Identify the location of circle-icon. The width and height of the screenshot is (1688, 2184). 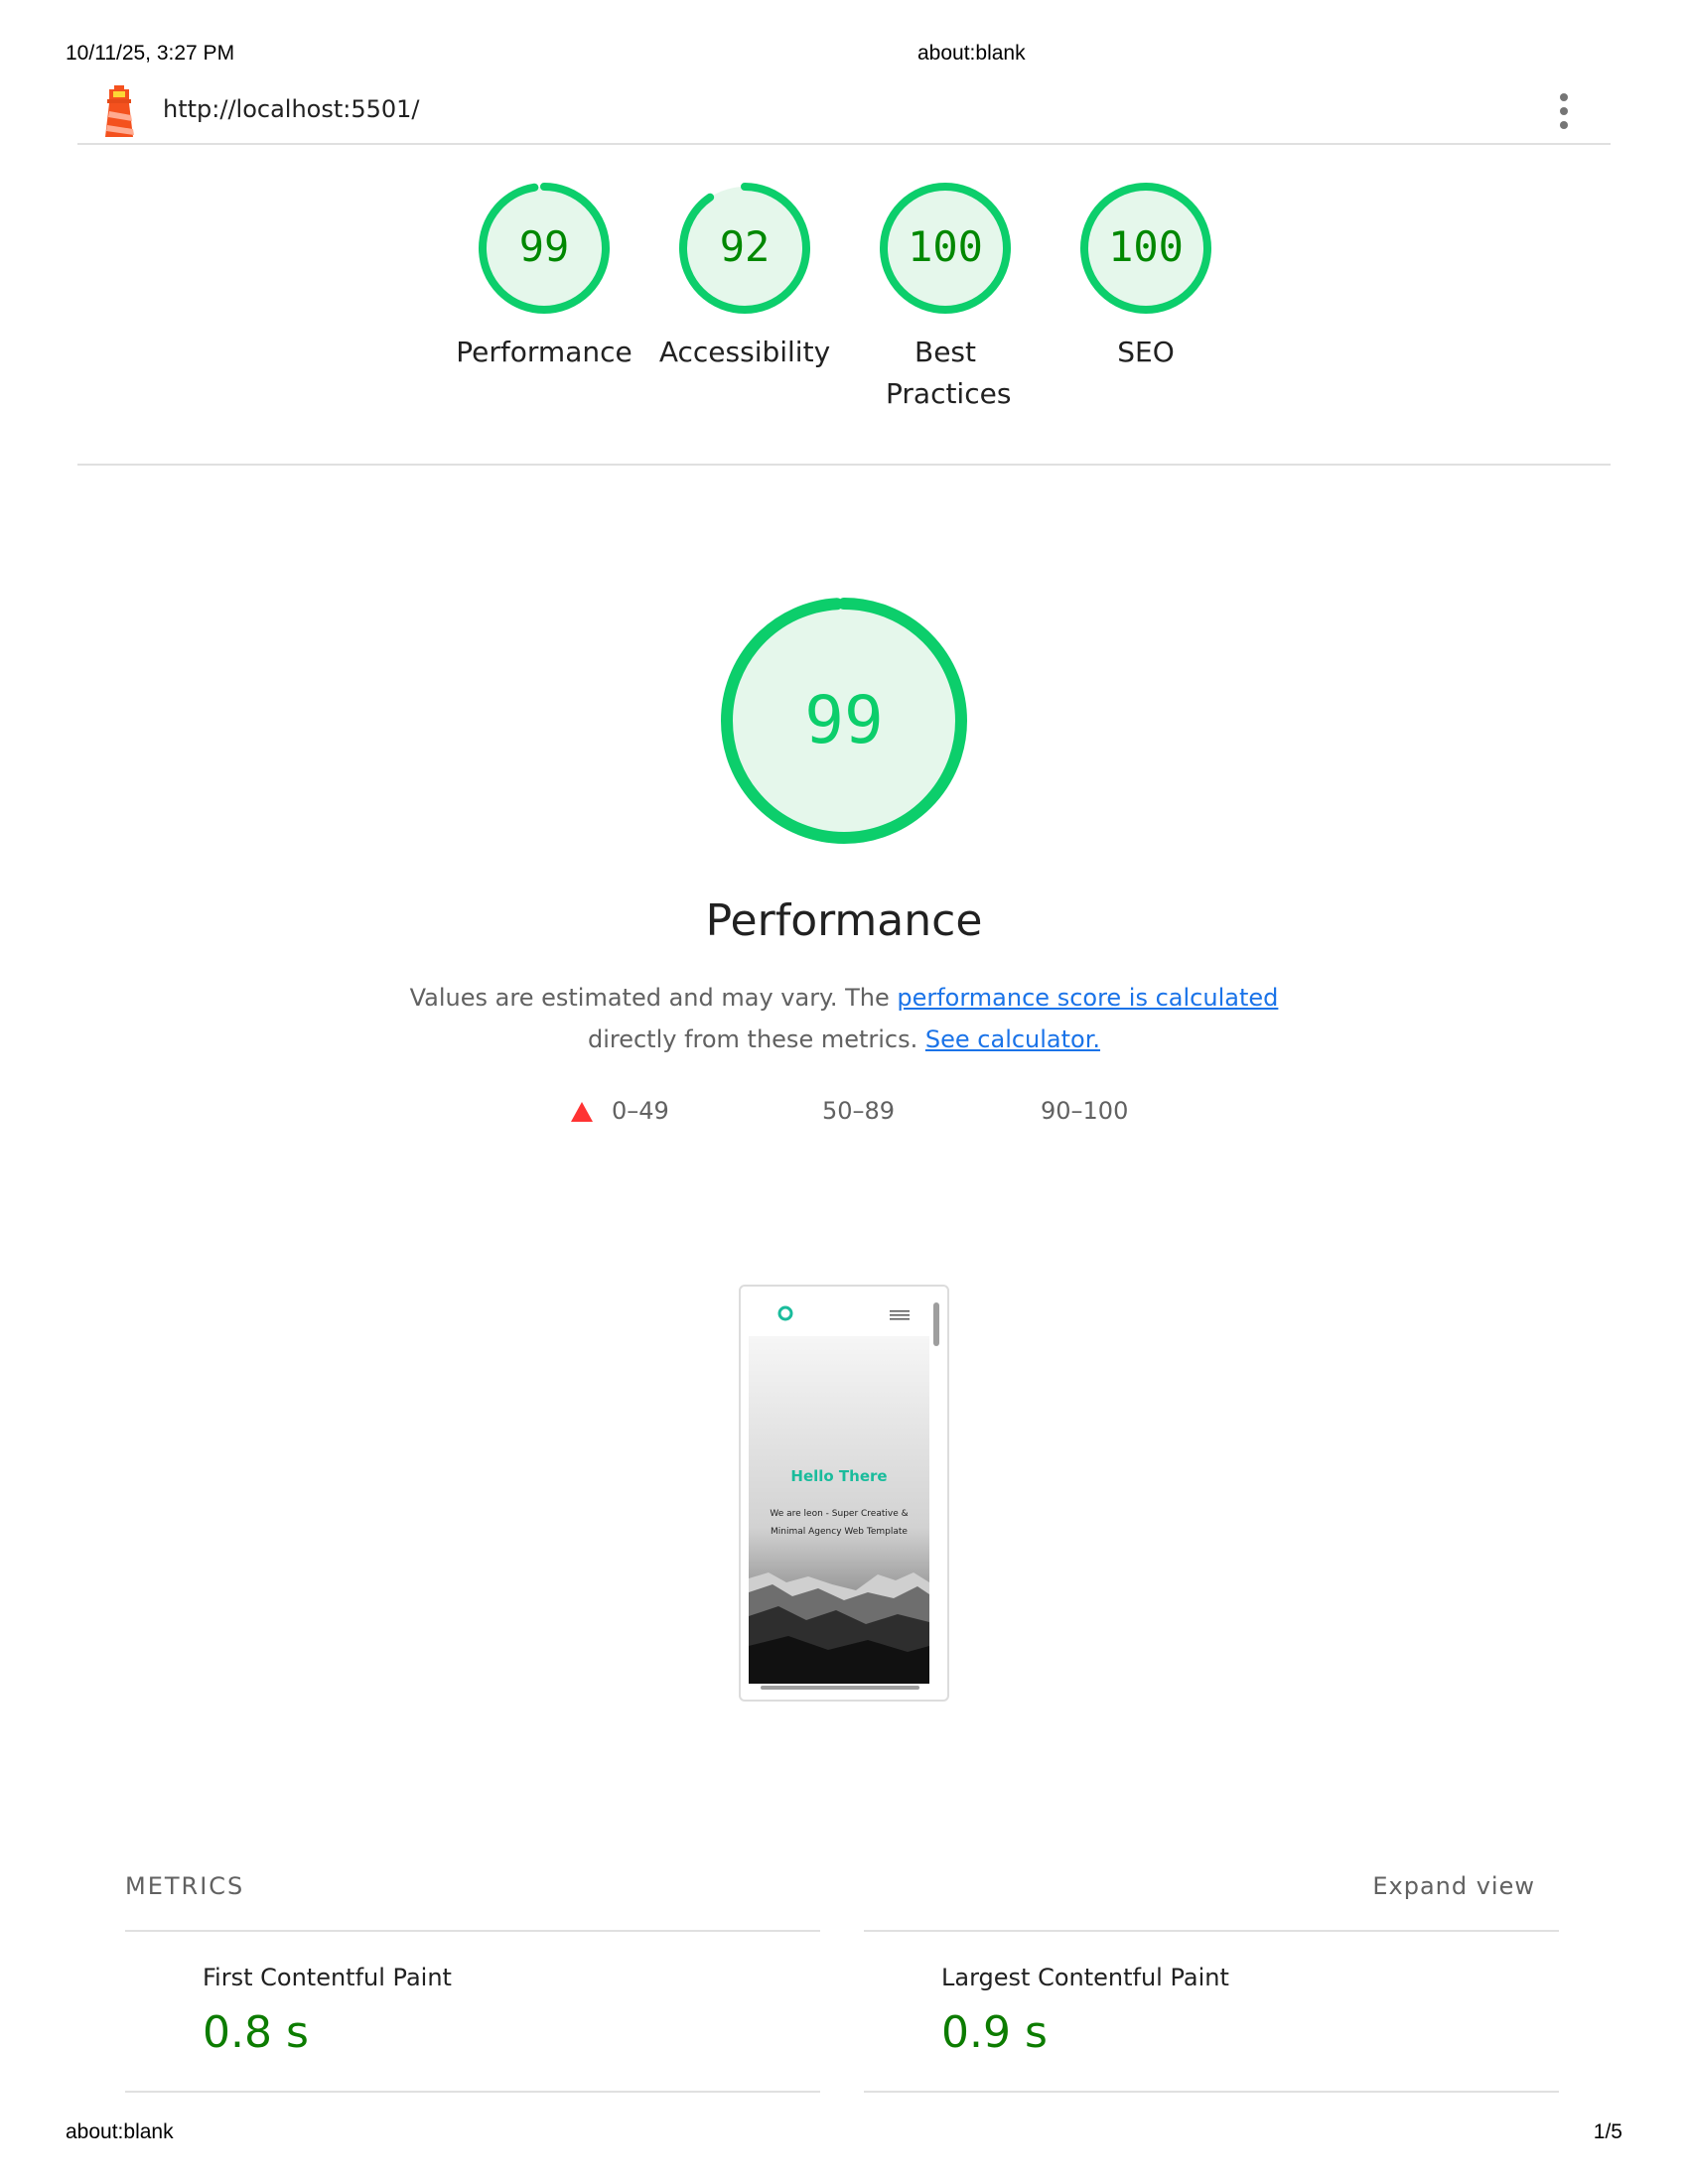
(1013, 1112).